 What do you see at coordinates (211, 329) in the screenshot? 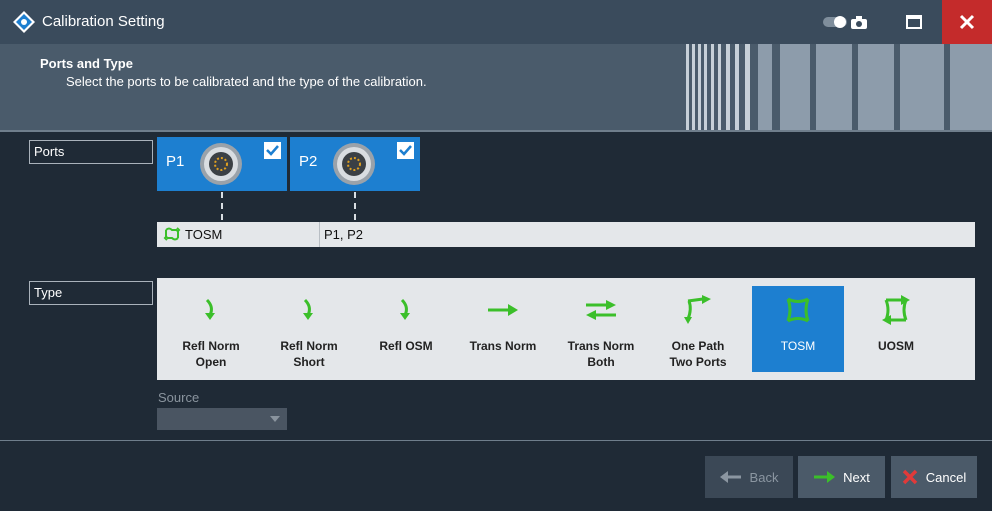
I see `type-option-refl-norm-open: Refl Norm Open` at bounding box center [211, 329].